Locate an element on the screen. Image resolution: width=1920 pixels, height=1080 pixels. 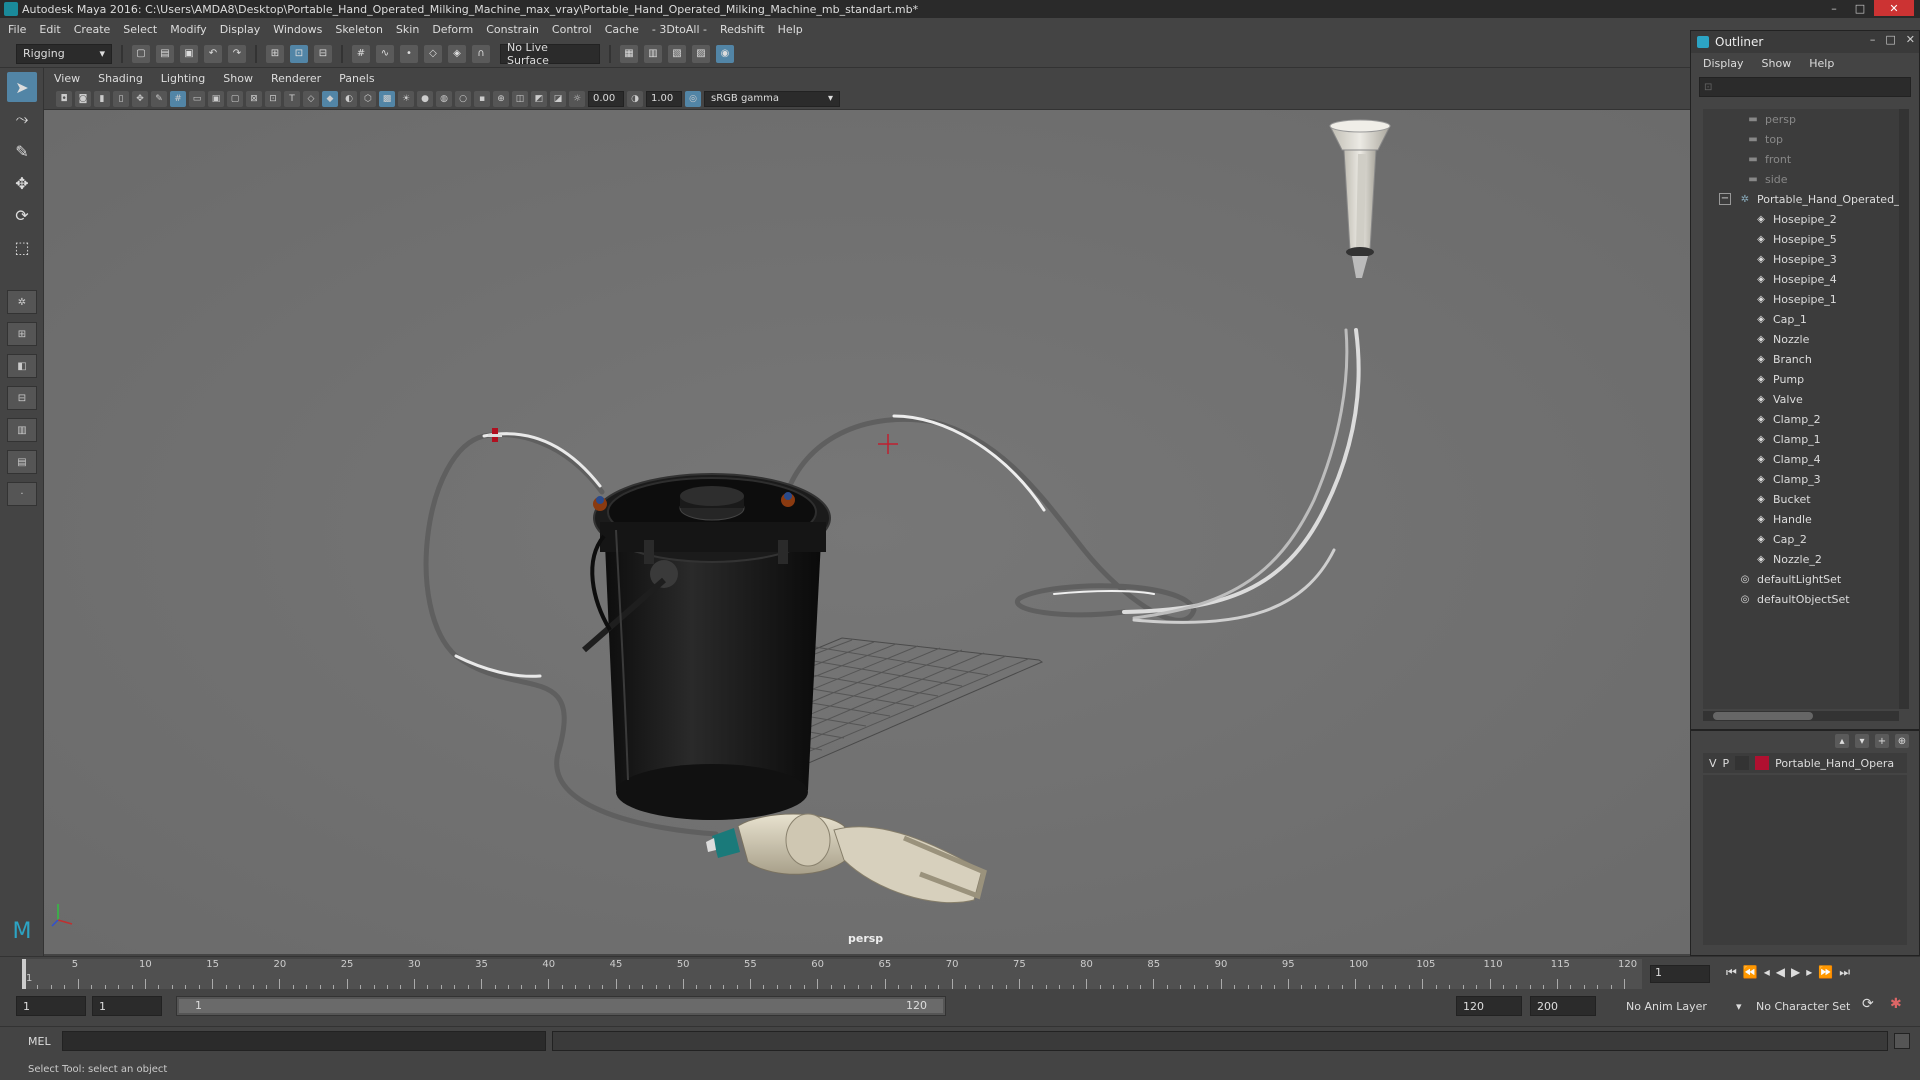
outliner-item-cap-2: ◈ Cap_2 is located at coordinates (1806, 539).